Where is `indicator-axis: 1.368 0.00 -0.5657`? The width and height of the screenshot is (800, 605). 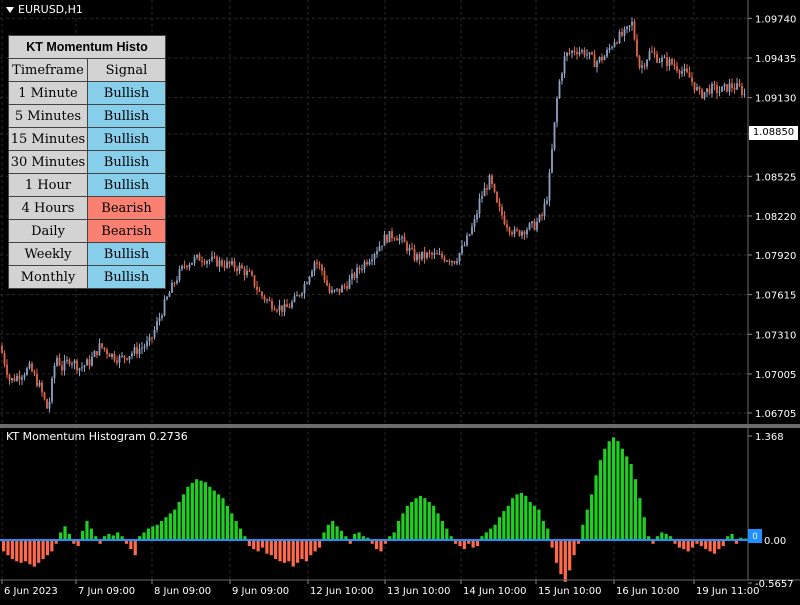 indicator-axis: 1.368 0.00 -0.5657 is located at coordinates (771, 511).